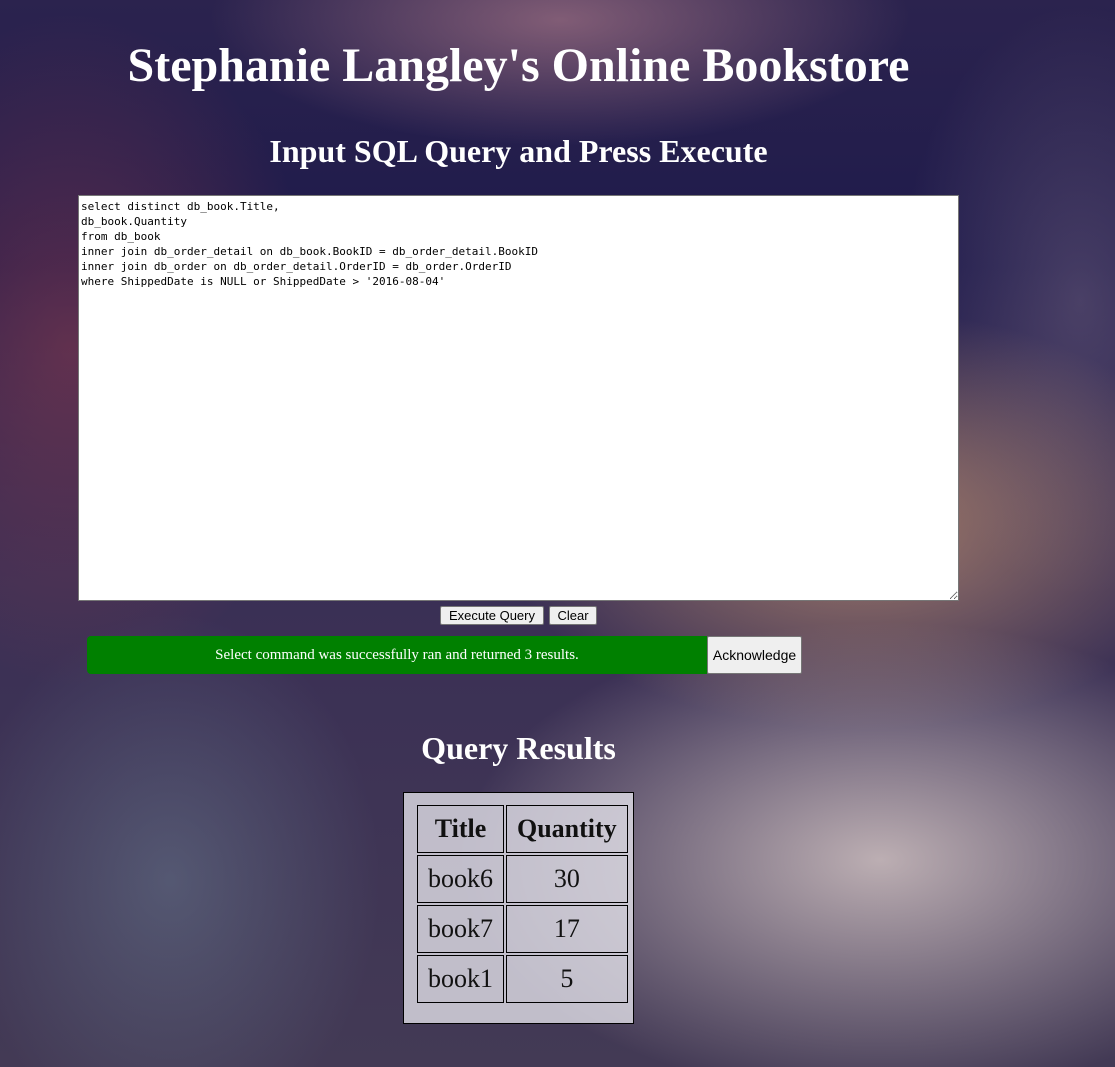 Image resolution: width=1115 pixels, height=1067 pixels. I want to click on clear-button: Clear, so click(573, 615).